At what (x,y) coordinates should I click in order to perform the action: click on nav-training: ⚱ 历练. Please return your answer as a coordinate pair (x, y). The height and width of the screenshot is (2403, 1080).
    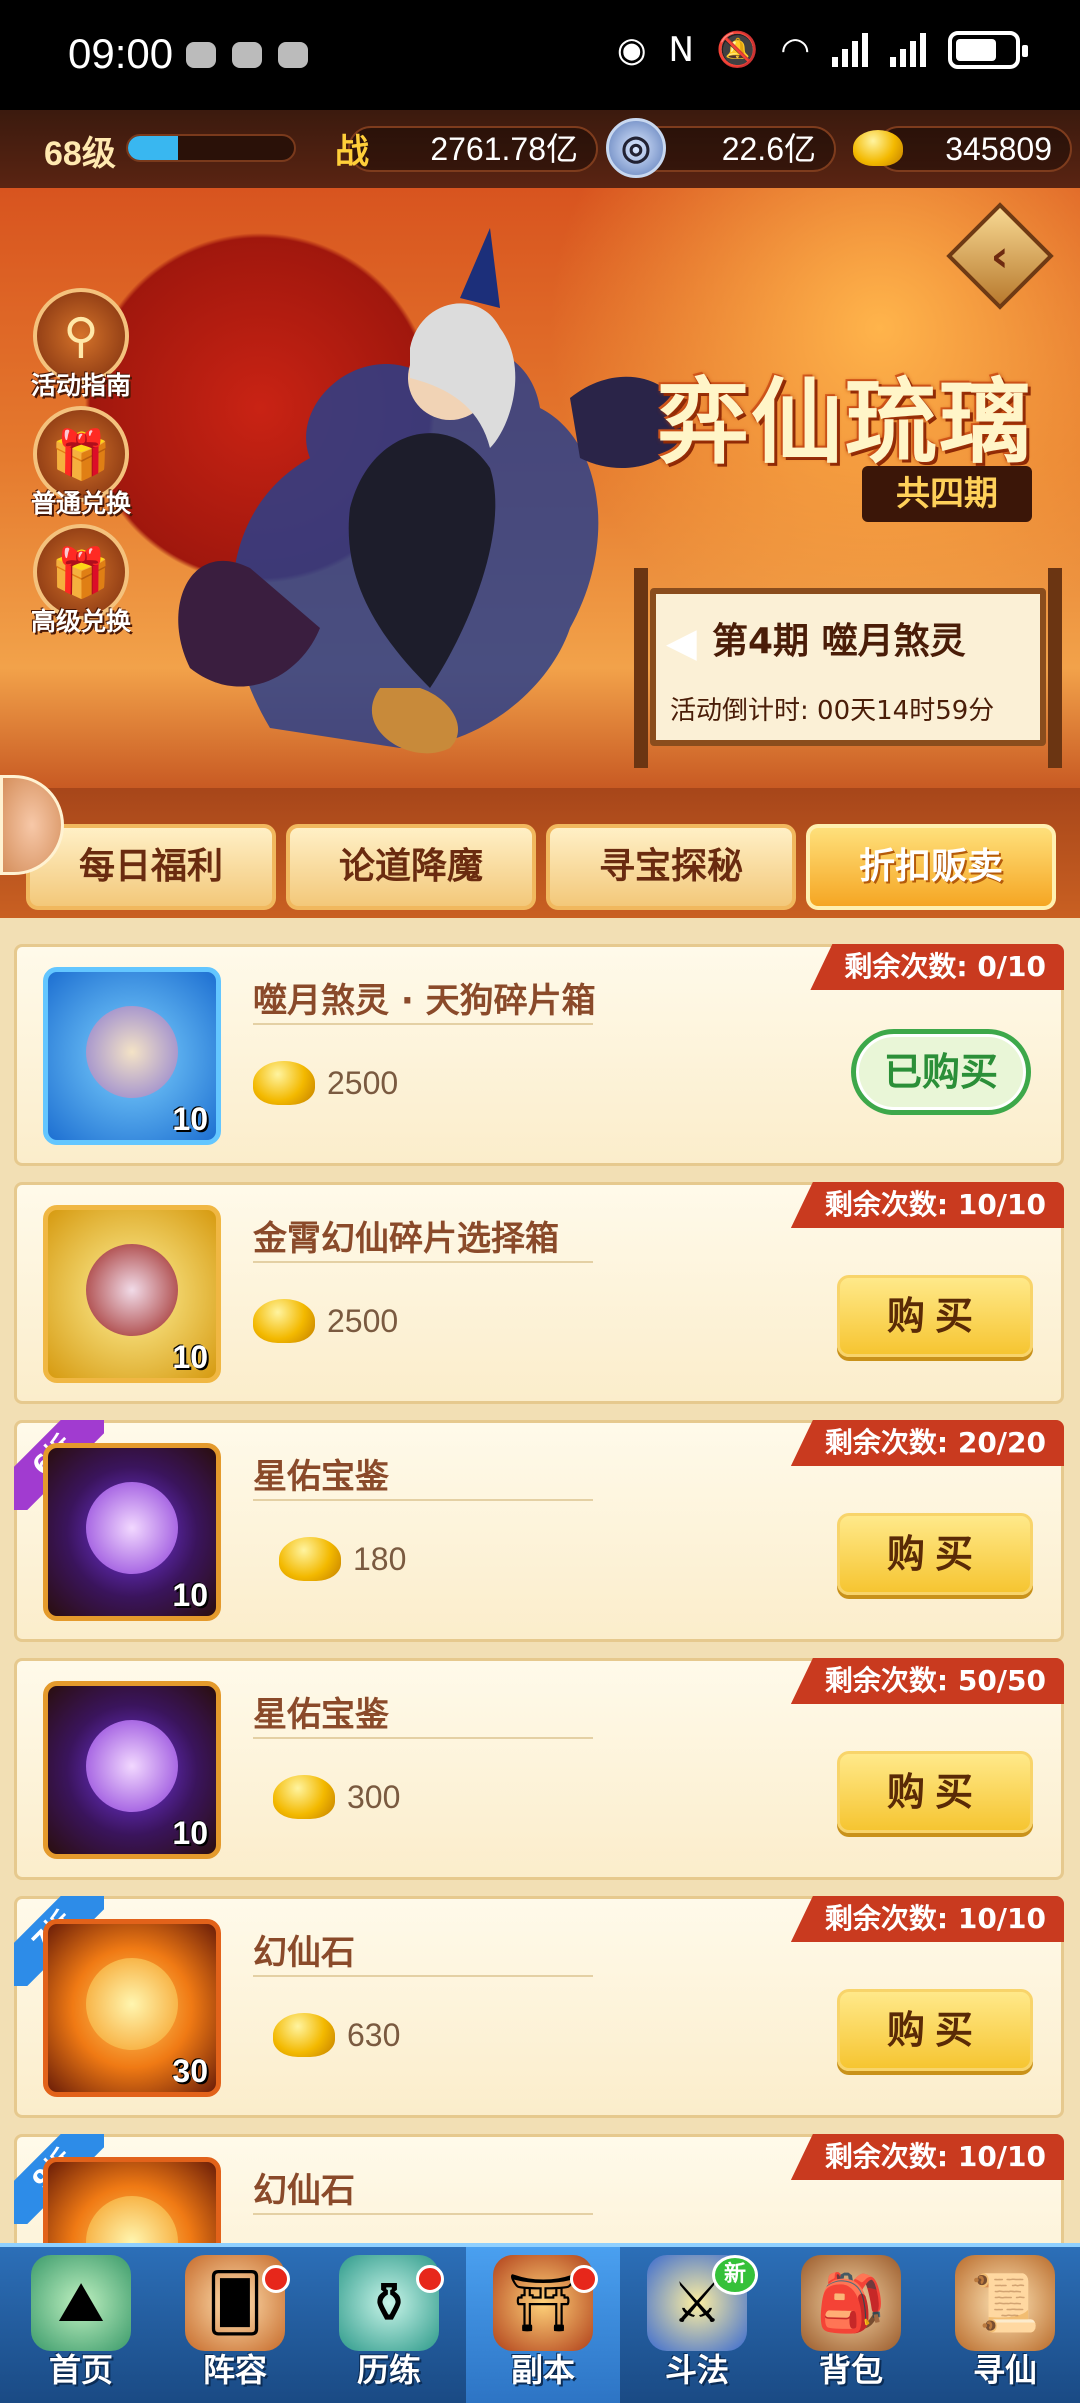
    Looking at the image, I should click on (389, 2325).